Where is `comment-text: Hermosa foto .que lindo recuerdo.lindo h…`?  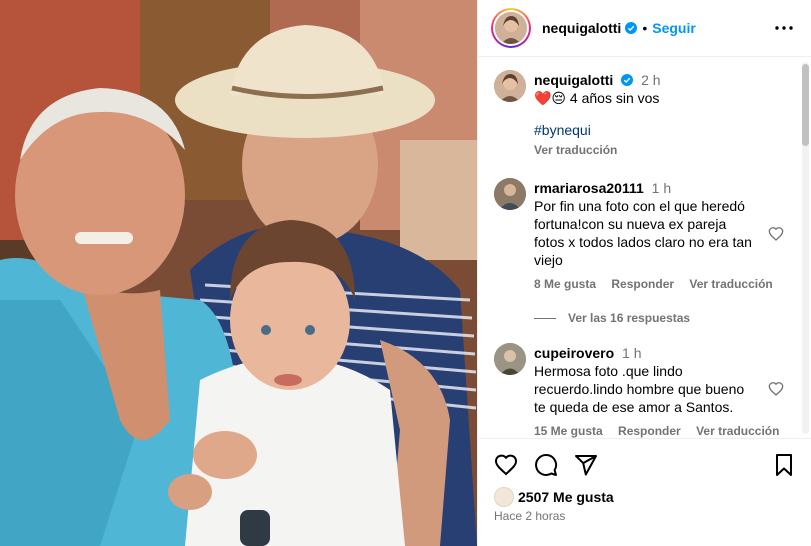
comment-text: Hermosa foto .que lindo recuerdo.lindo h… is located at coordinates (639, 389).